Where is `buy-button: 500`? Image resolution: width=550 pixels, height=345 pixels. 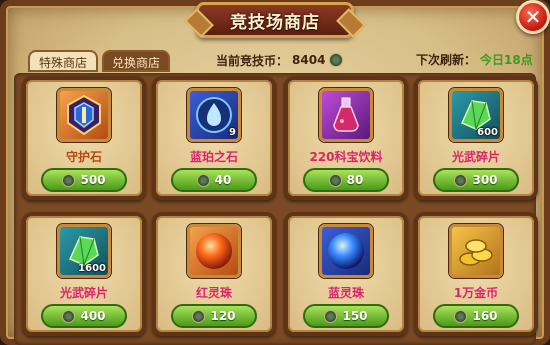
buy-button: 500 is located at coordinates (84, 180).